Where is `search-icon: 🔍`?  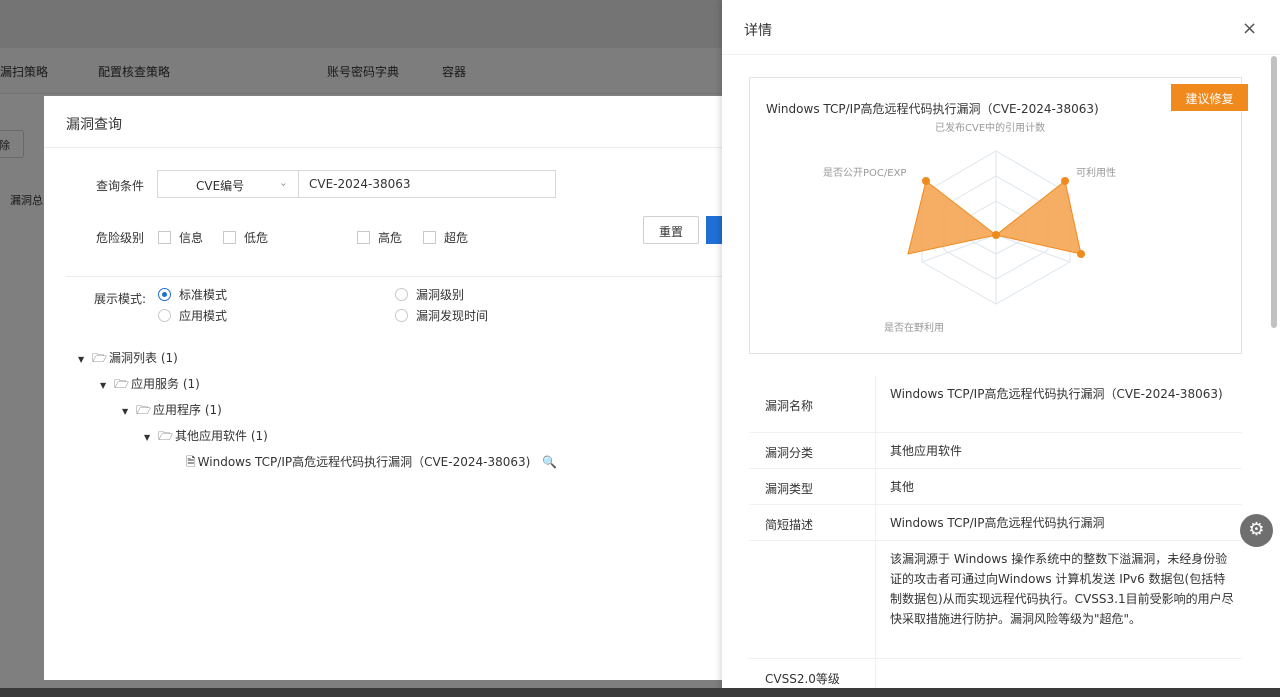 search-icon: 🔍 is located at coordinates (549, 462).